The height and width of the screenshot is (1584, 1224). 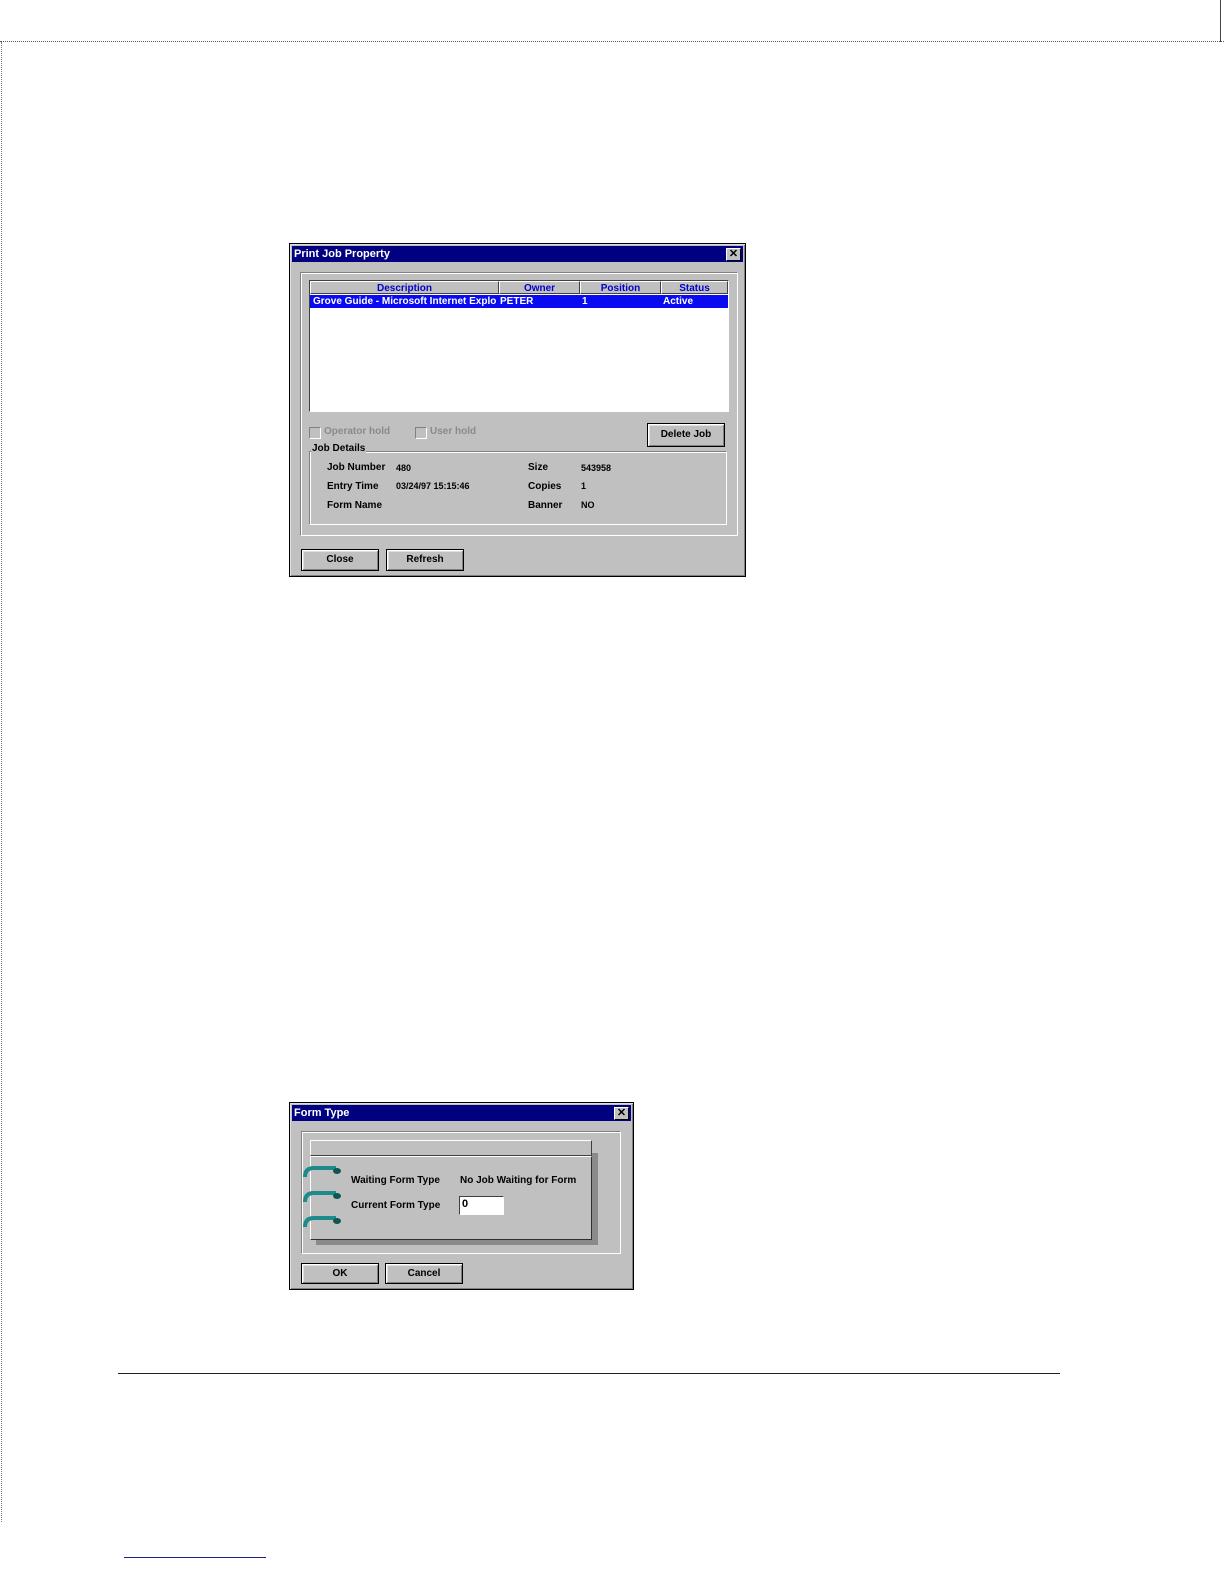 I want to click on column-header-owner: Owner, so click(x=539, y=287).